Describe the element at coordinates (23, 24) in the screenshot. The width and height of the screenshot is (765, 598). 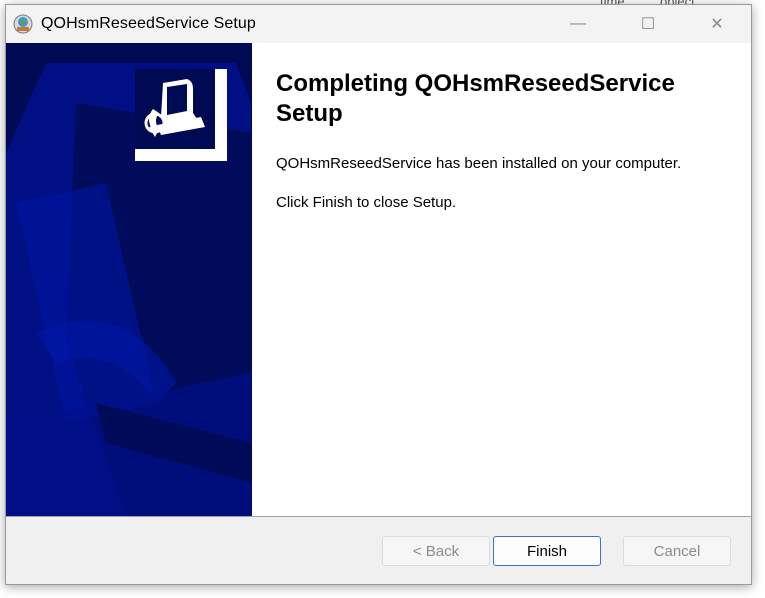
I see `installer-globe-icon` at that location.